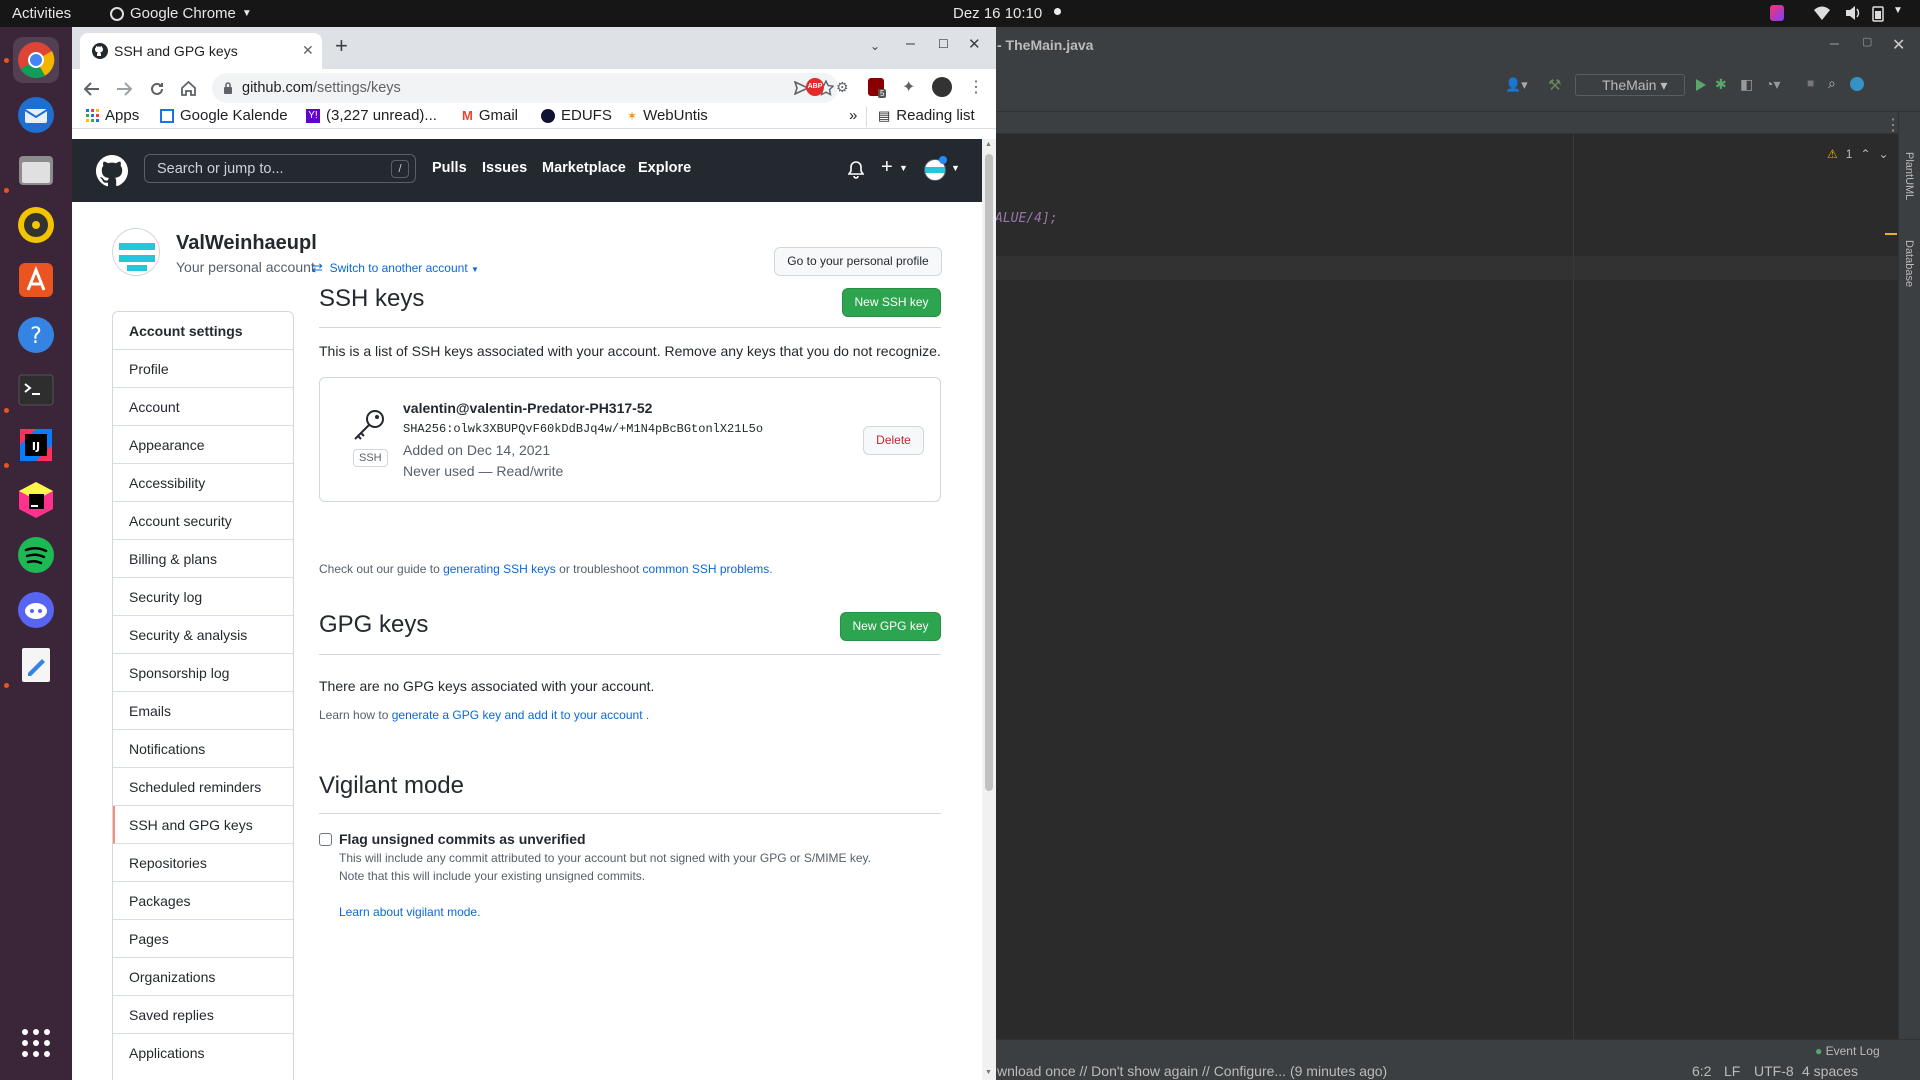 Image resolution: width=1920 pixels, height=1080 pixels. What do you see at coordinates (667, 115) in the screenshot?
I see `bookmark-webuntis: ✶ WebUntis` at bounding box center [667, 115].